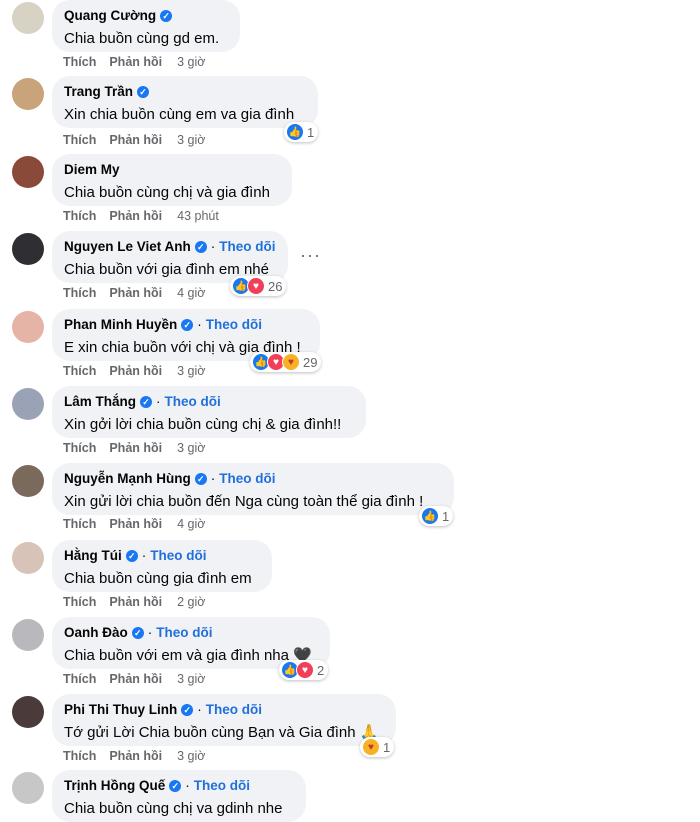  Describe the element at coordinates (127, 479) in the screenshot. I see `commenter-name: Nguyễn Mạnh Hùng` at that location.